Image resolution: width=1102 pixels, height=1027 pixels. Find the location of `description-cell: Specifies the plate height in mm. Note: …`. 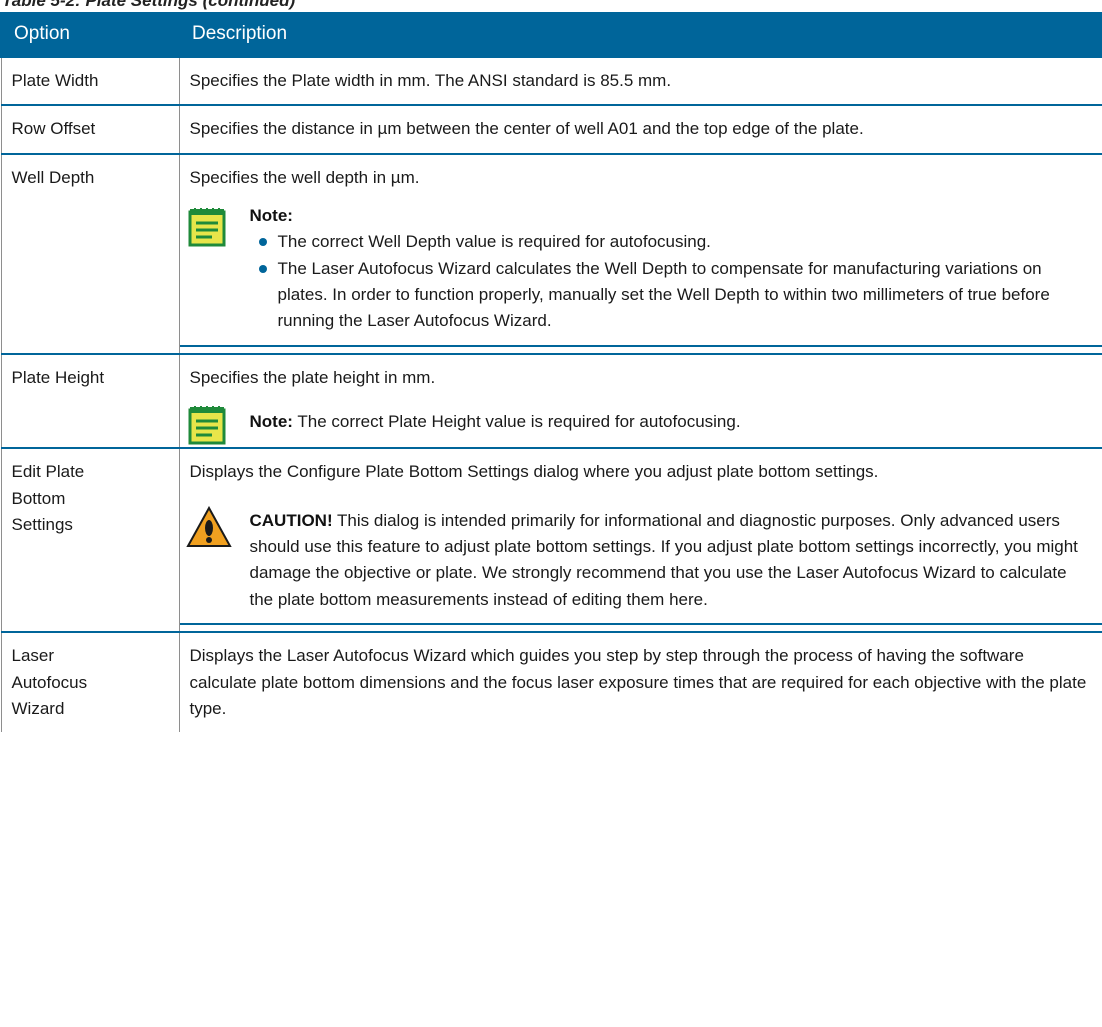

description-cell: Specifies the plate height in mm. Note: … is located at coordinates (640, 400).